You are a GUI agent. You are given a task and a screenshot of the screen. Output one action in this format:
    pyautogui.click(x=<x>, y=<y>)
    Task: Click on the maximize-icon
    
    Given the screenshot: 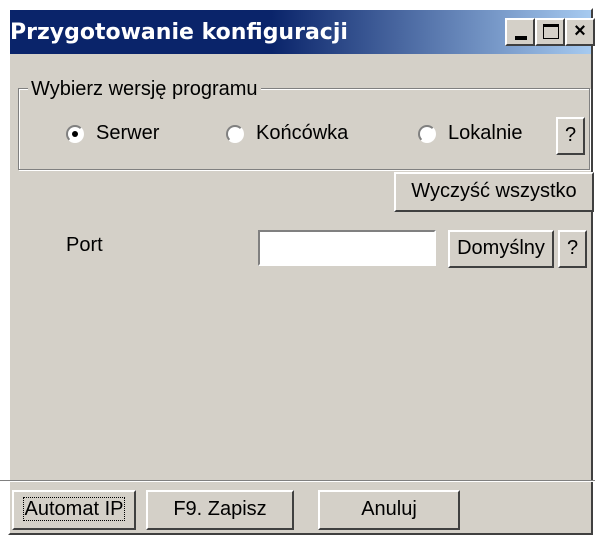 What is the action you would take?
    pyautogui.click(x=551, y=31)
    